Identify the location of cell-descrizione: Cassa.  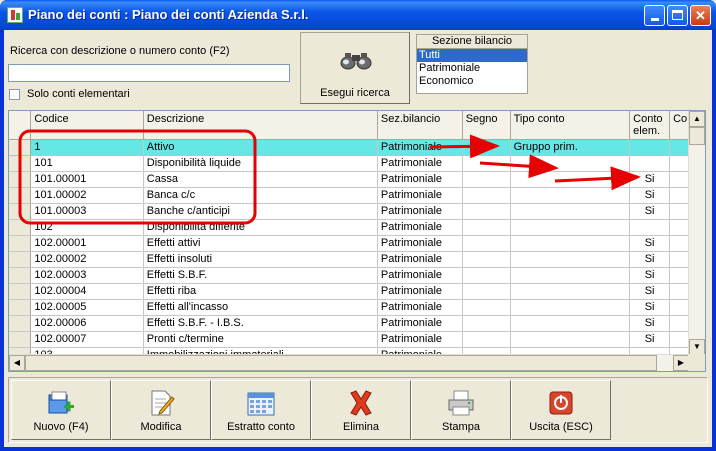
(260, 179).